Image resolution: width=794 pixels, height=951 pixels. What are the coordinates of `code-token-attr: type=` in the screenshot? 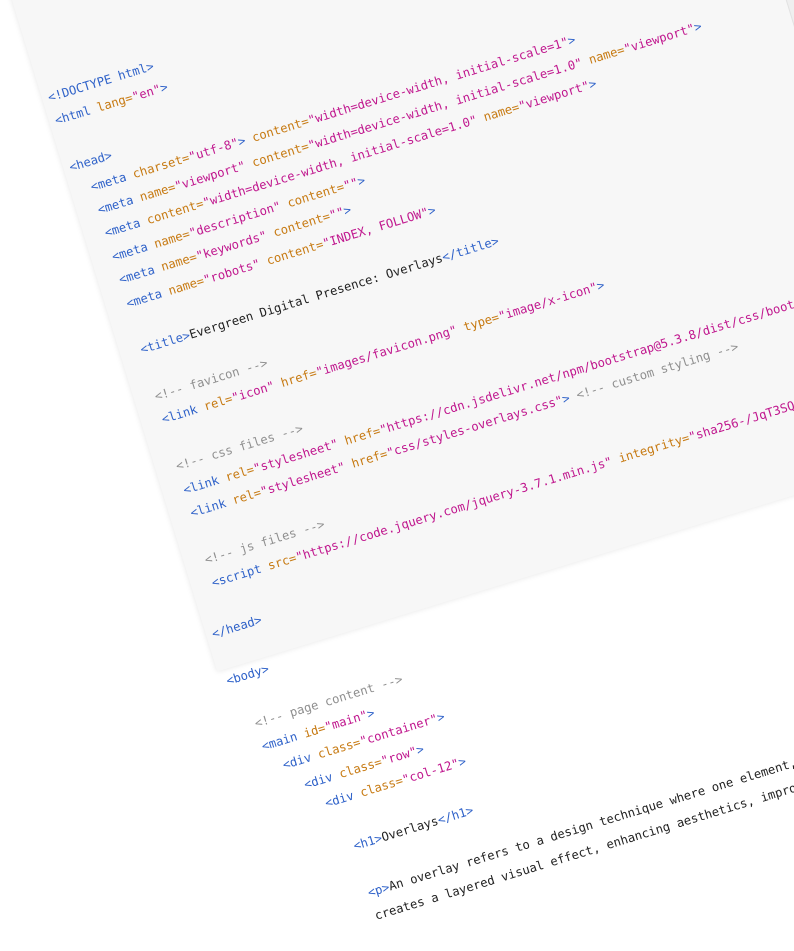 It's located at (481, 322).